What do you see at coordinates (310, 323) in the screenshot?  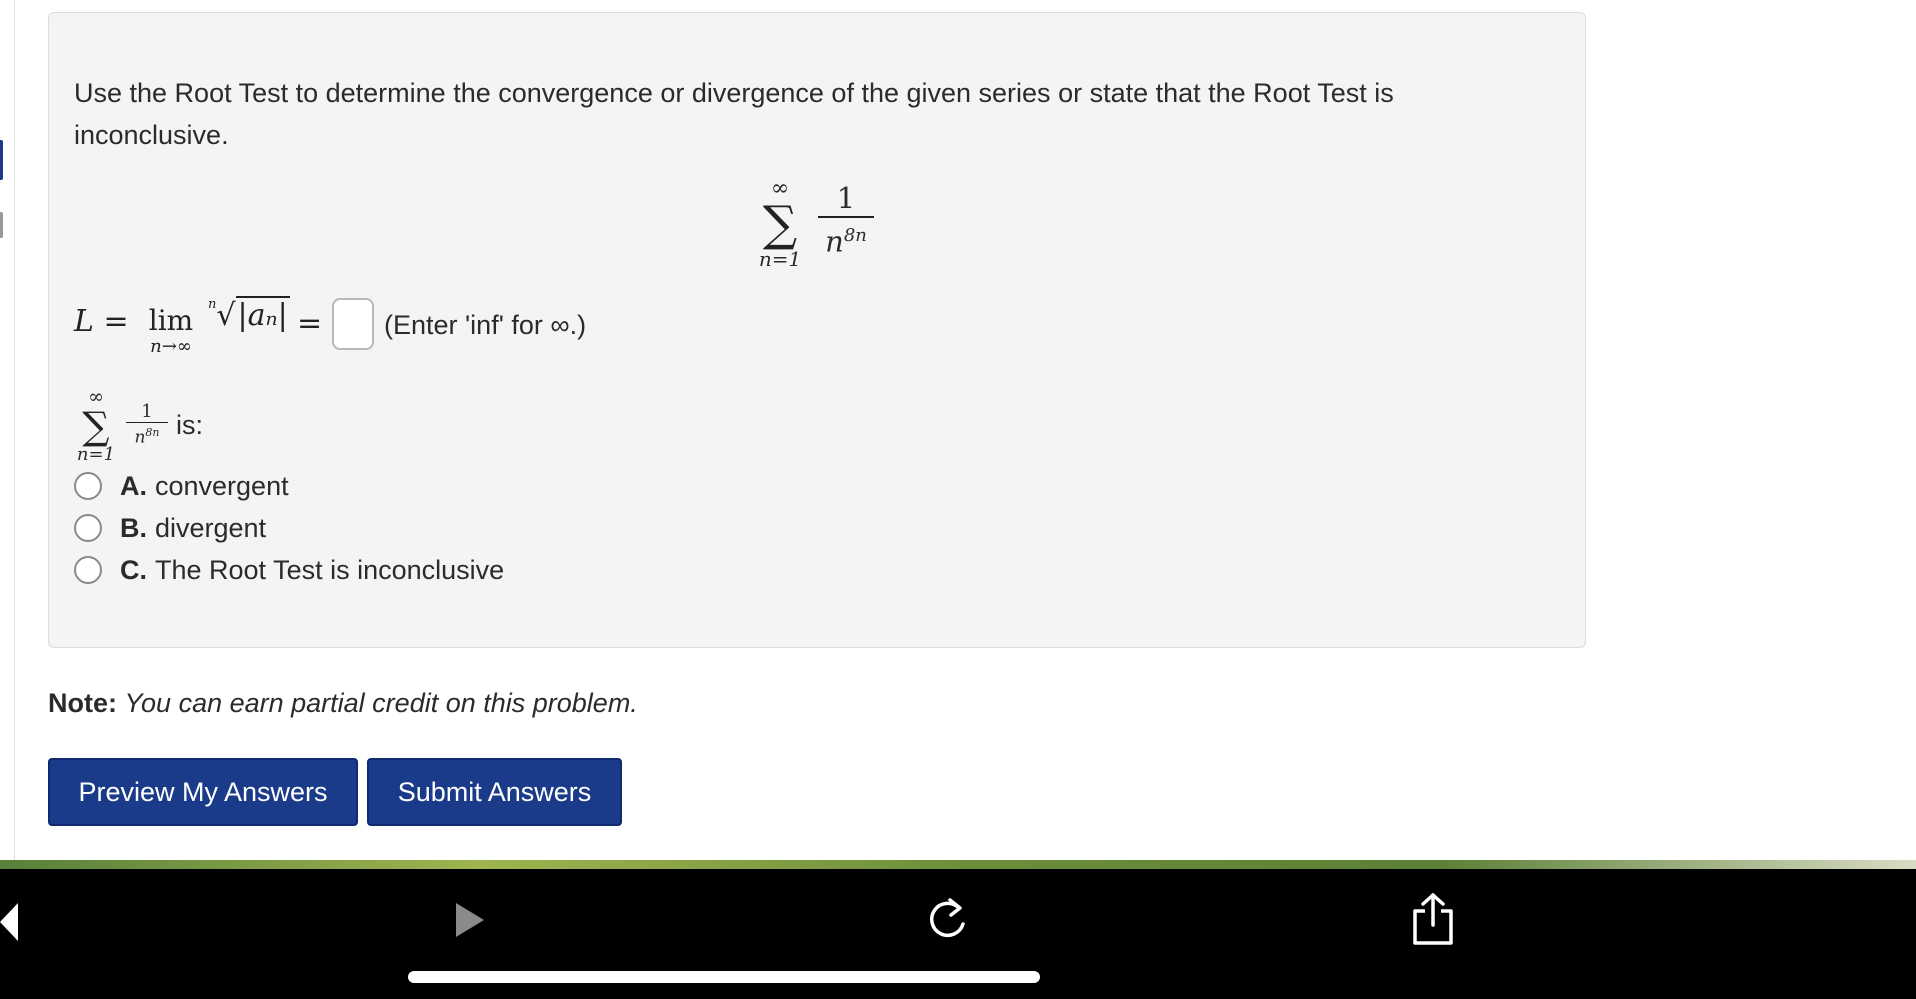 I see `equals-sign: =` at bounding box center [310, 323].